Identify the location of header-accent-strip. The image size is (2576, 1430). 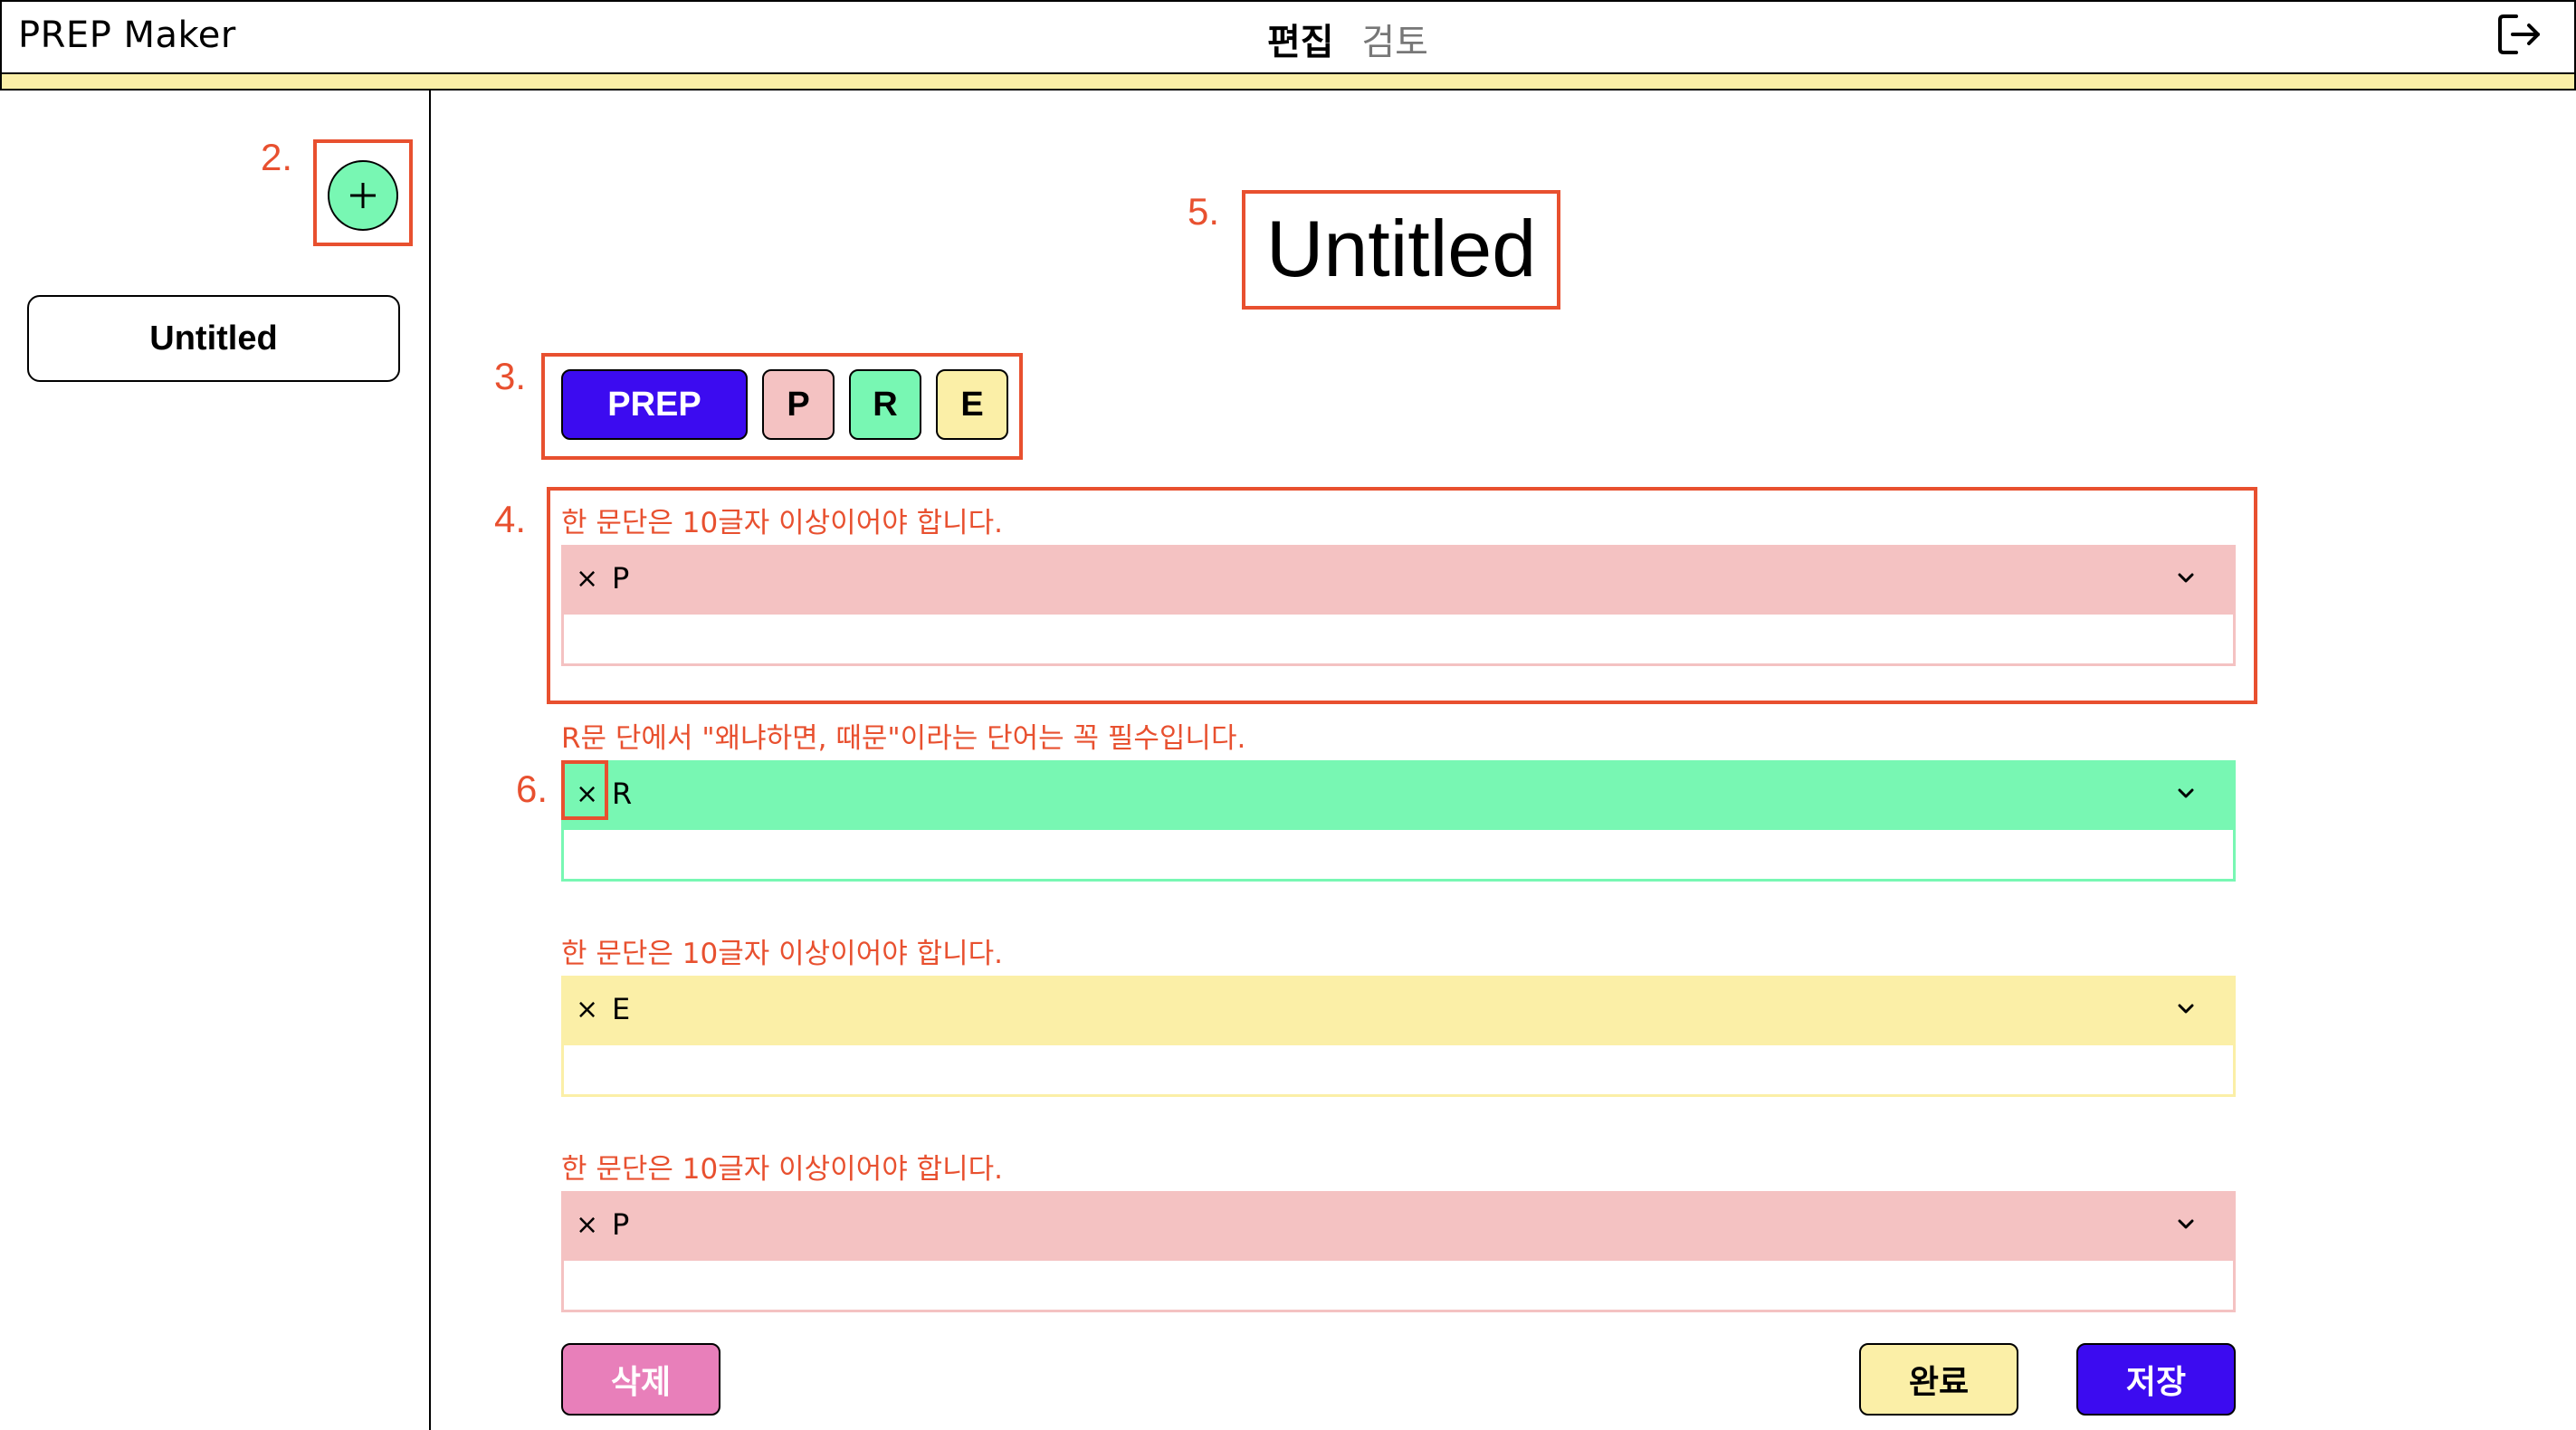
(1288, 81).